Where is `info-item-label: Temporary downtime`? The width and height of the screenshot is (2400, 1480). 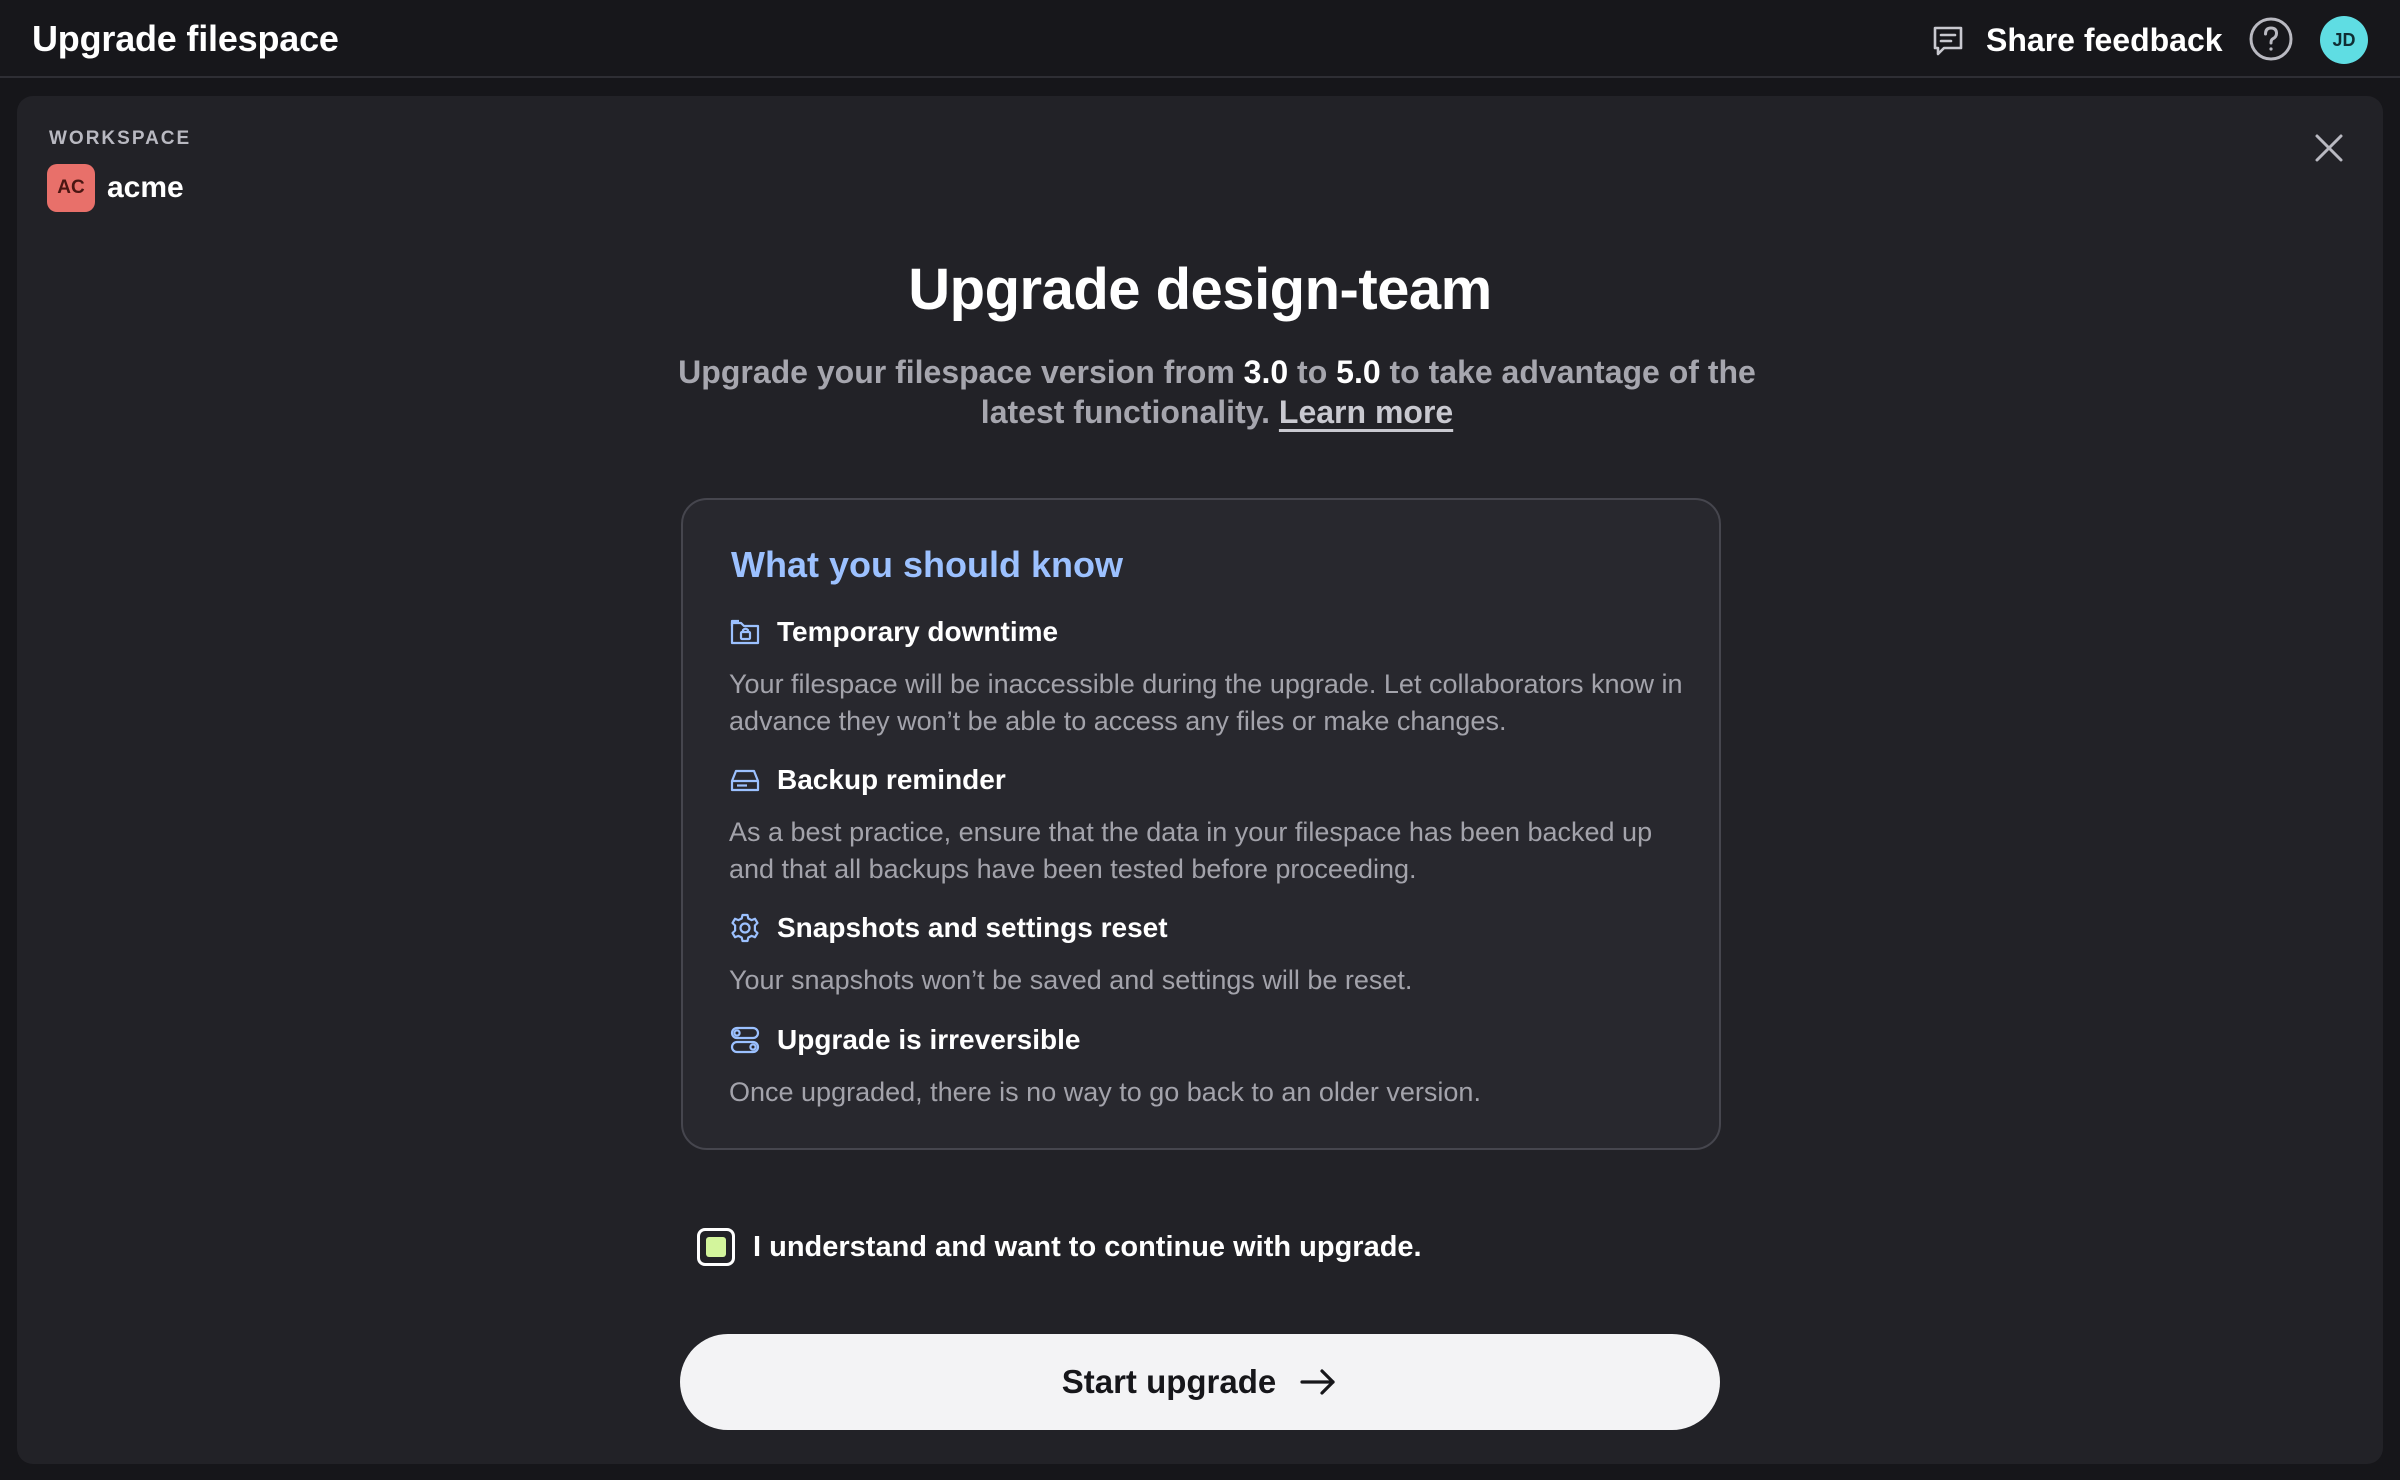 info-item-label: Temporary downtime is located at coordinates (918, 631).